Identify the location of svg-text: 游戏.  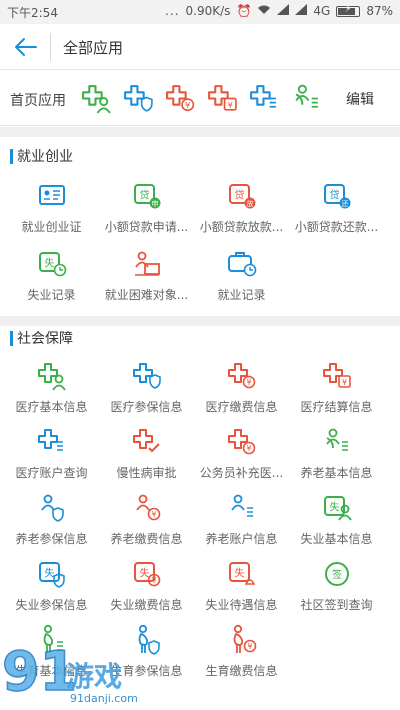
(94, 676).